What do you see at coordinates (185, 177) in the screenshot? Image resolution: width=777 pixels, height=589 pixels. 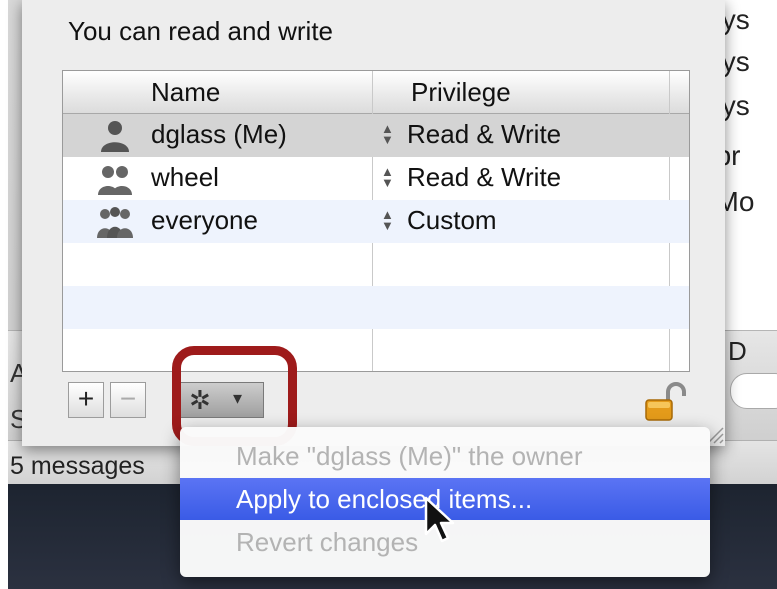 I see `user-name-cell: wheel` at bounding box center [185, 177].